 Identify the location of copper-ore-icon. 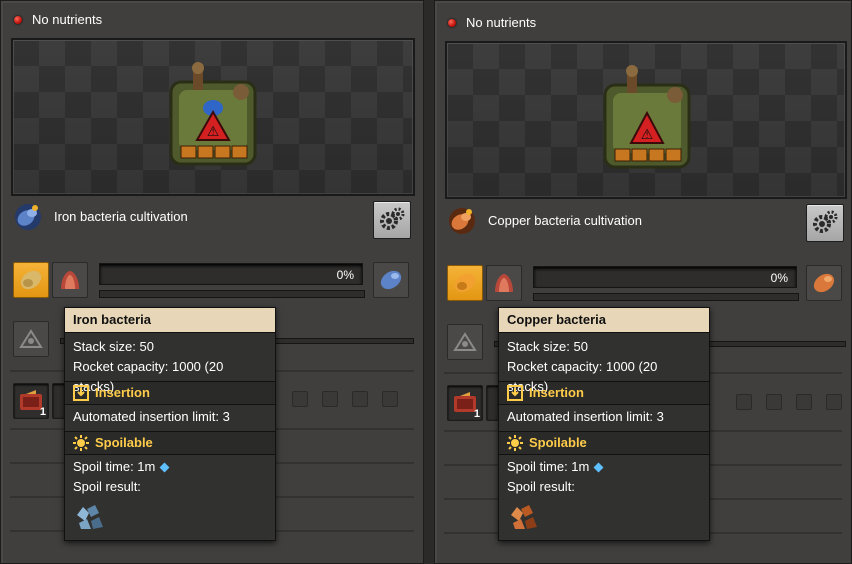
(524, 517).